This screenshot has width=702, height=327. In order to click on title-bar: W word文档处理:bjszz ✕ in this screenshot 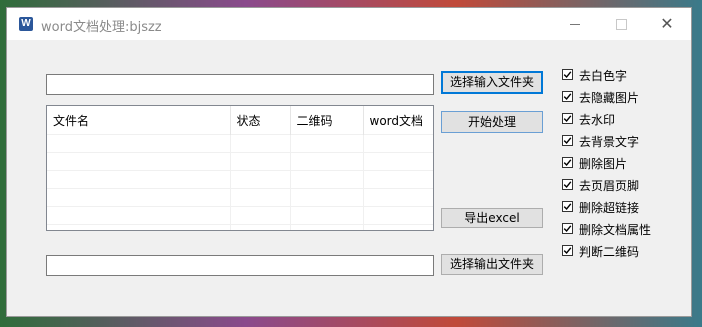, I will do `click(349, 24)`.